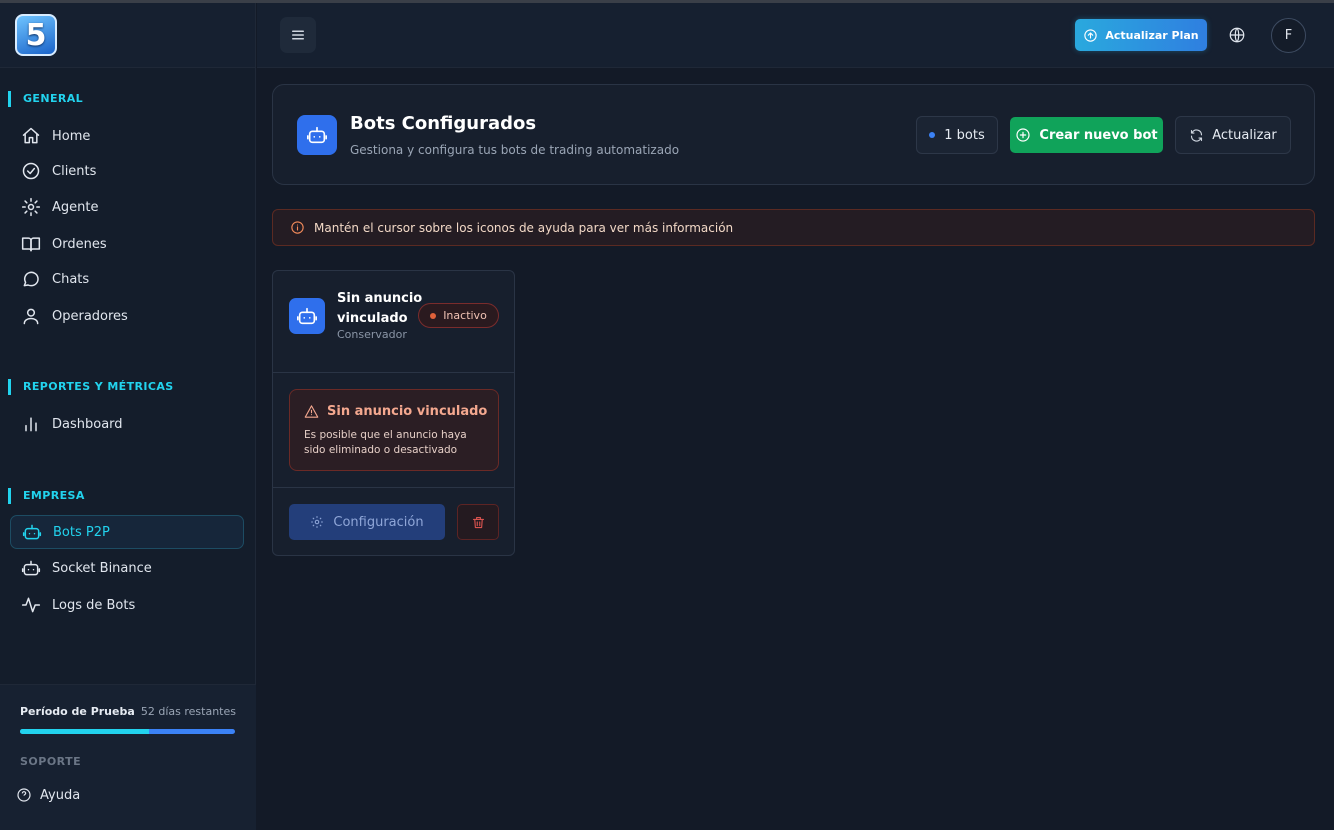 This screenshot has height=830, width=1334. I want to click on sidebar-item-logs-de-bots: Logs de Bots, so click(127, 605).